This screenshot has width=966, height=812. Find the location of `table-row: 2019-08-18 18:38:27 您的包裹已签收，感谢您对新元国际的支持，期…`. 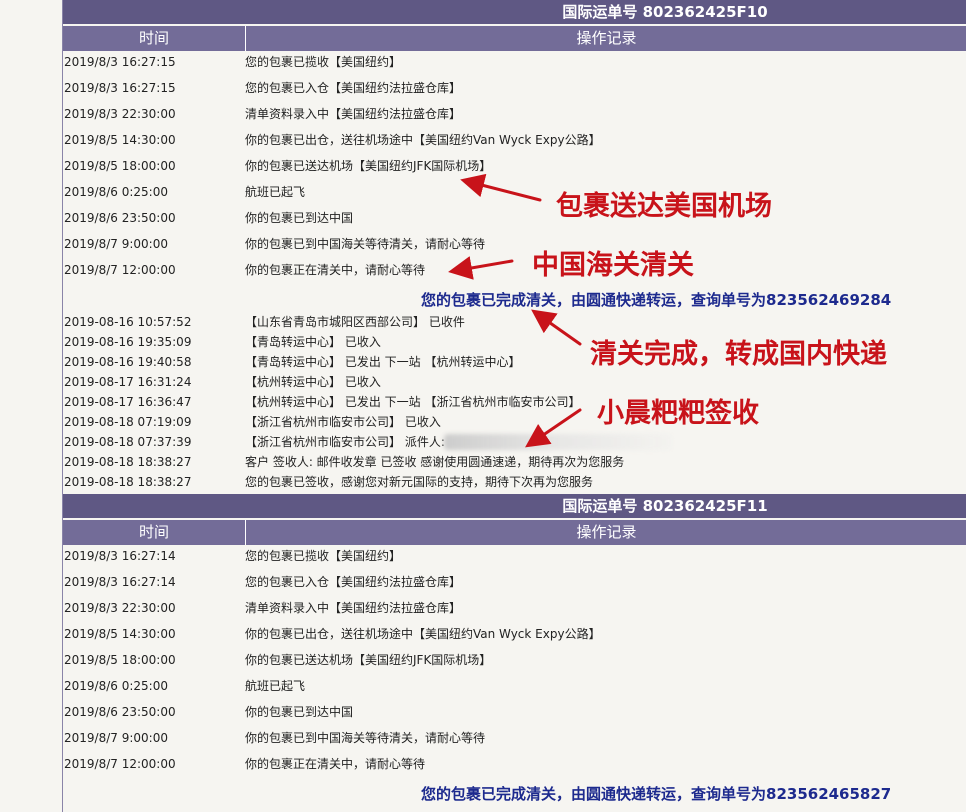

table-row: 2019-08-18 18:38:27 您的包裹已签收，感谢您对新元国际的支持，期… is located at coordinates (514, 482).